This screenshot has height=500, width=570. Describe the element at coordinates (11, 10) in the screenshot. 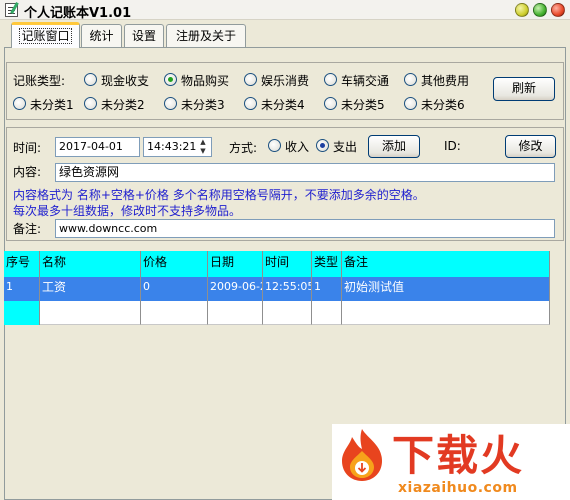

I see `notebook-icon` at that location.